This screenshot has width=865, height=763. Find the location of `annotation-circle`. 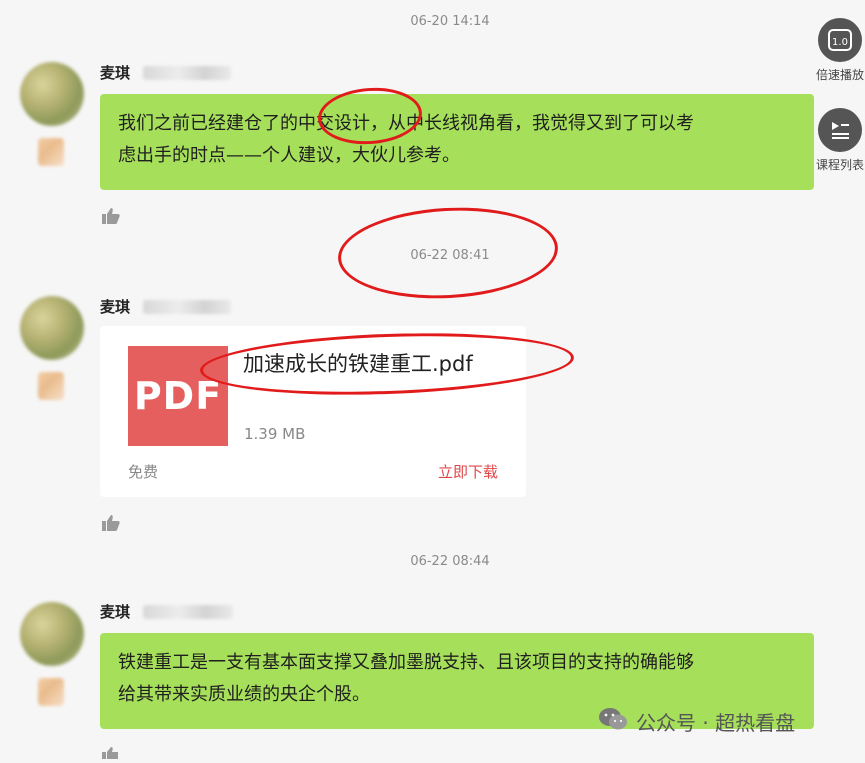

annotation-circle is located at coordinates (448, 253).